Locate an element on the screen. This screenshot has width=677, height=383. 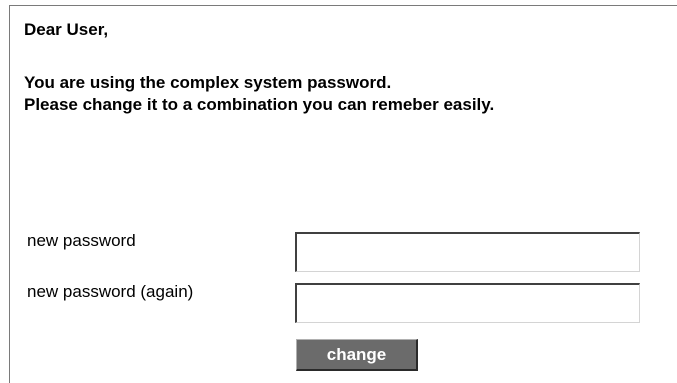
new-password-label: new password is located at coordinates (81, 240).